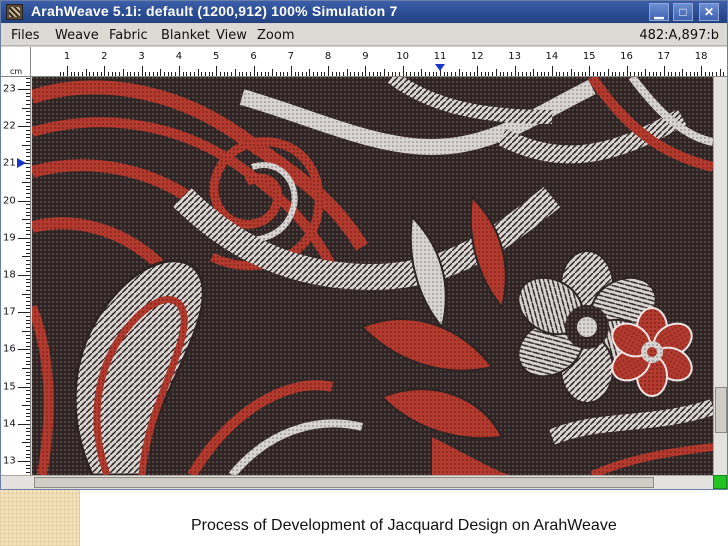 This screenshot has height=546, width=728. What do you see at coordinates (721, 410) in the screenshot?
I see `vertical-scroll-thumb` at bounding box center [721, 410].